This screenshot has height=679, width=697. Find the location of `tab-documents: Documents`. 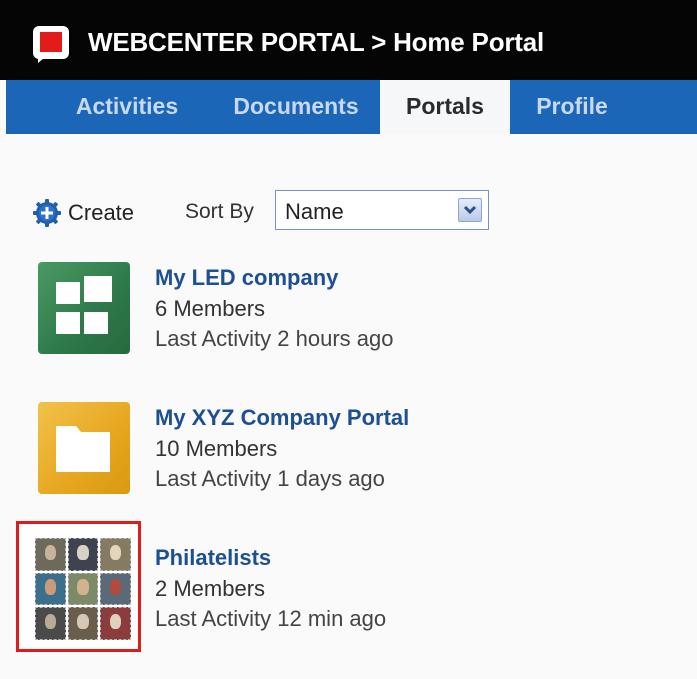

tab-documents: Documents is located at coordinates (296, 107).